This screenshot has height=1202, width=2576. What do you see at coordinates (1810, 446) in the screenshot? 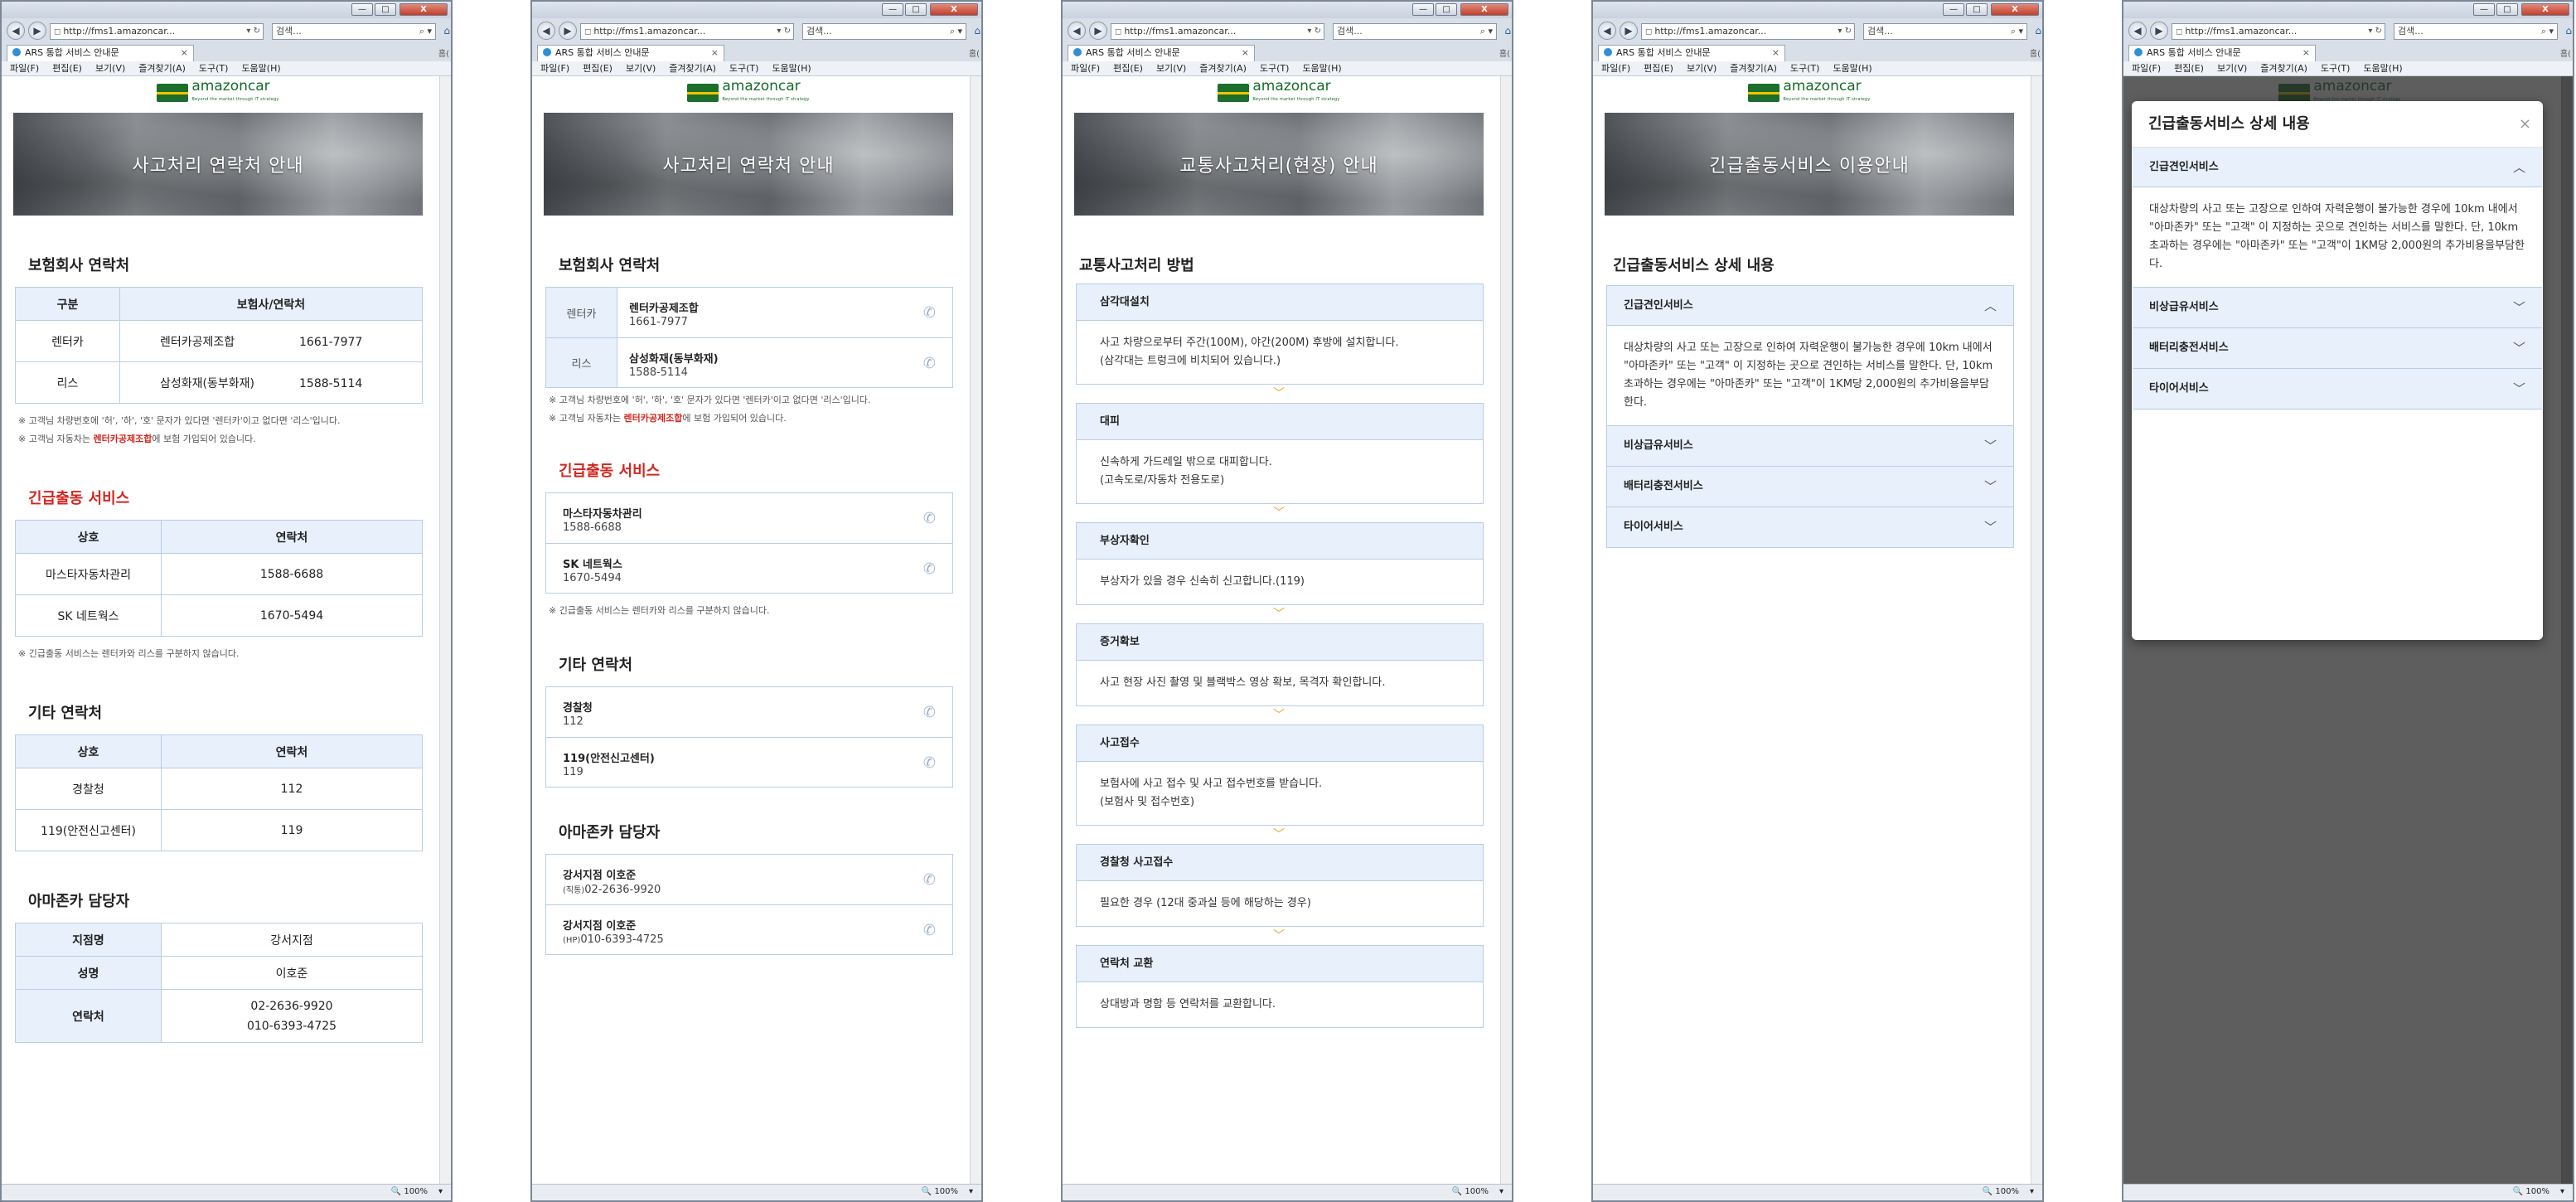
I see `accordion-header: 비상급유서비스 ﹀` at bounding box center [1810, 446].